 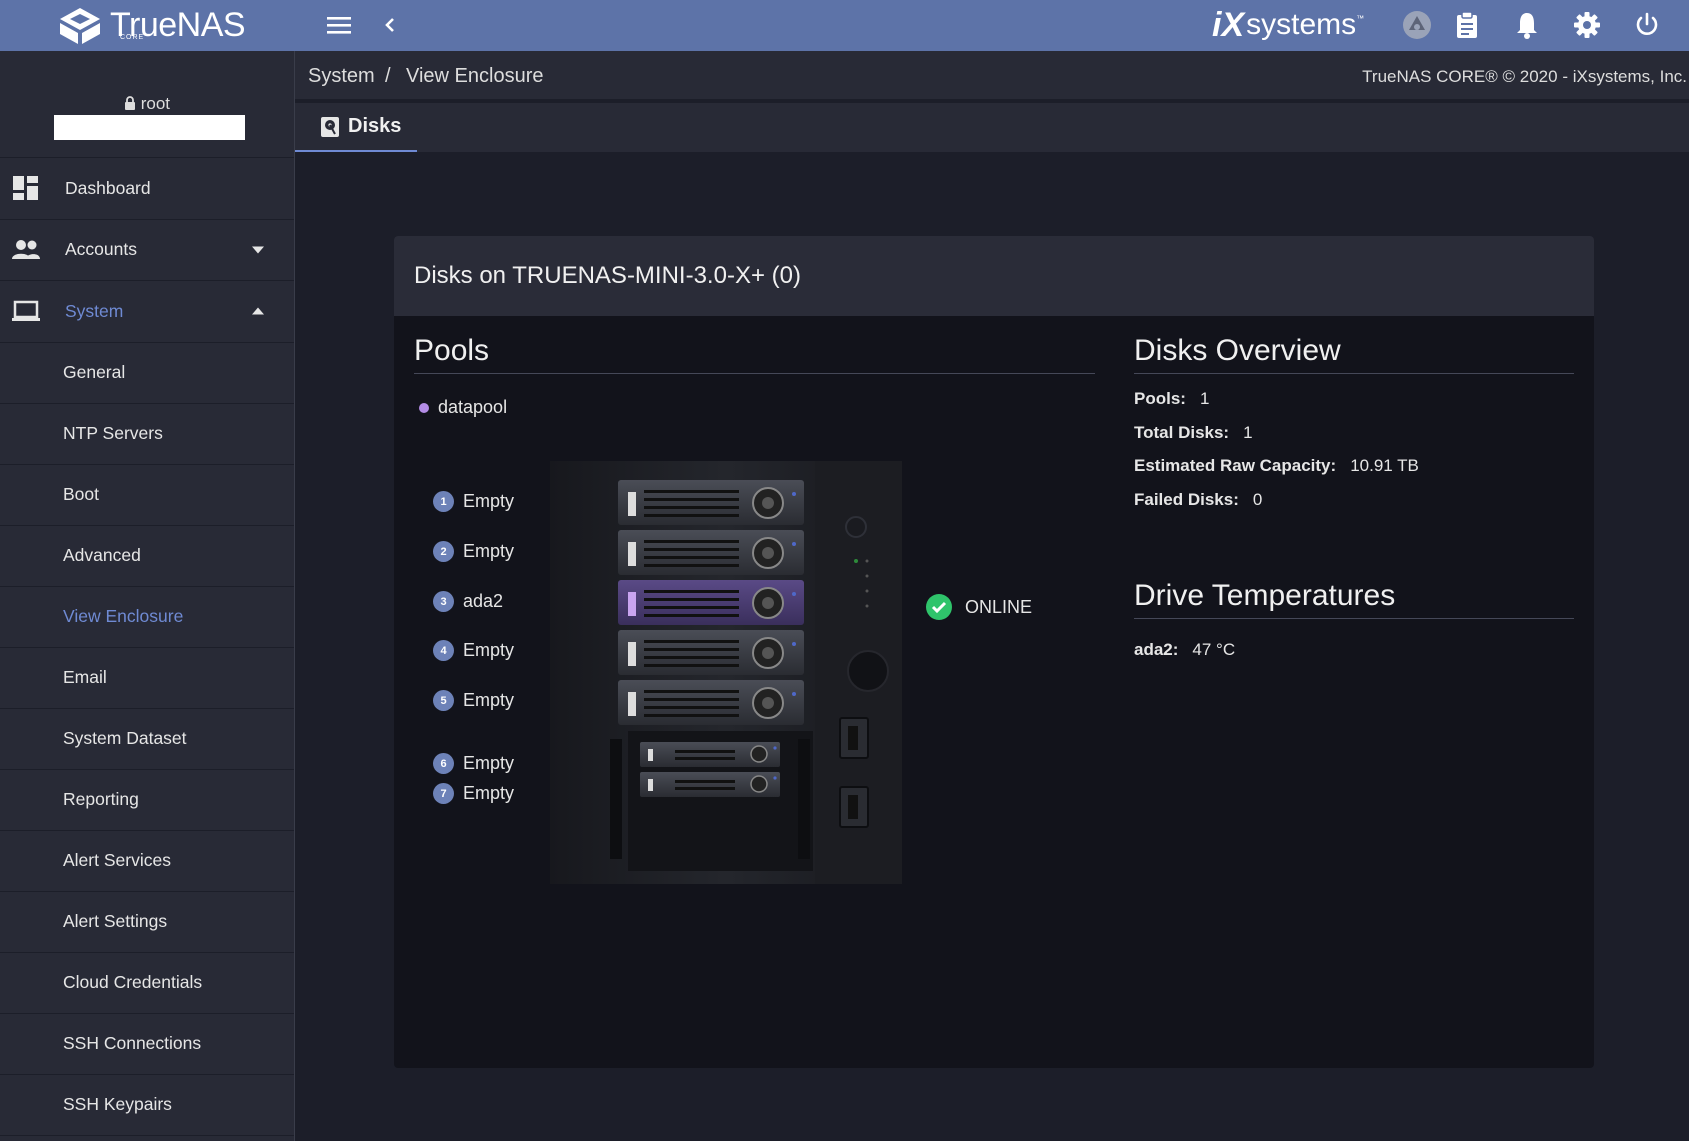 What do you see at coordinates (994, 276) in the screenshot?
I see `card-title: Disks on TRUENAS-MINI-3.0-X+ (0)` at bounding box center [994, 276].